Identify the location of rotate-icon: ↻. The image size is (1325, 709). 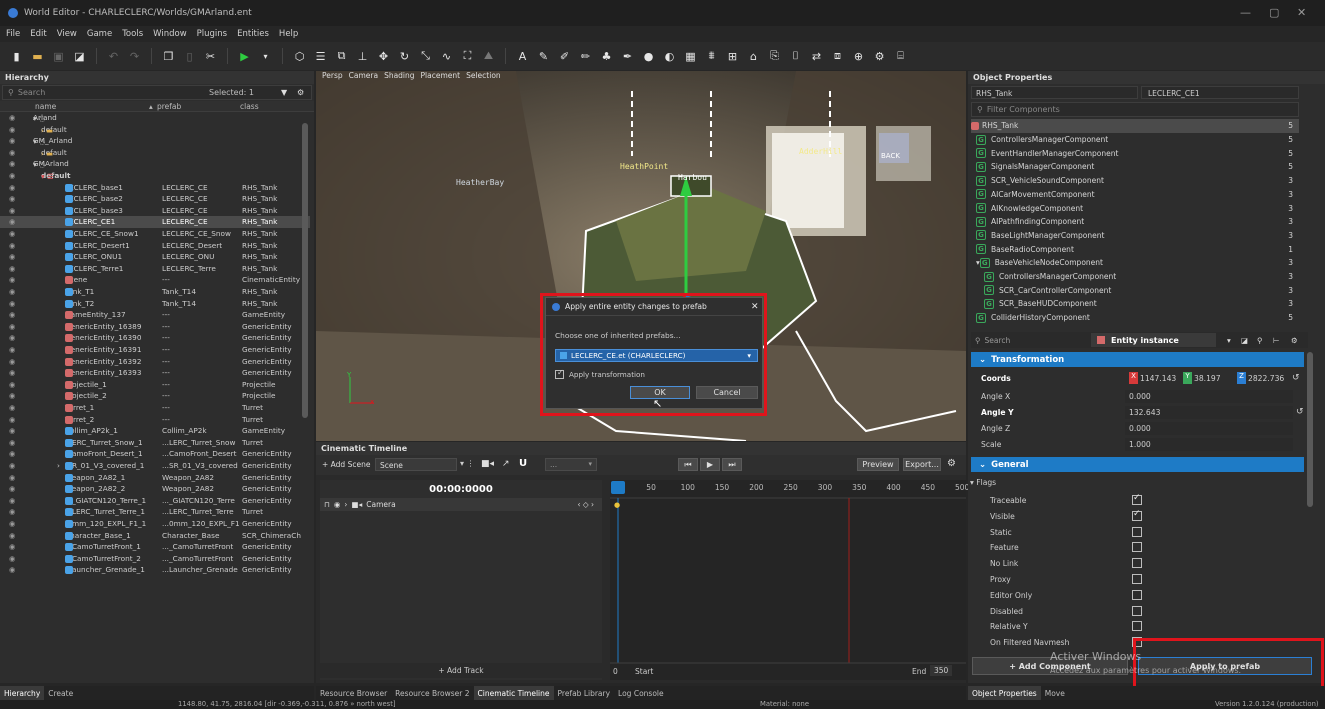
(404, 56).